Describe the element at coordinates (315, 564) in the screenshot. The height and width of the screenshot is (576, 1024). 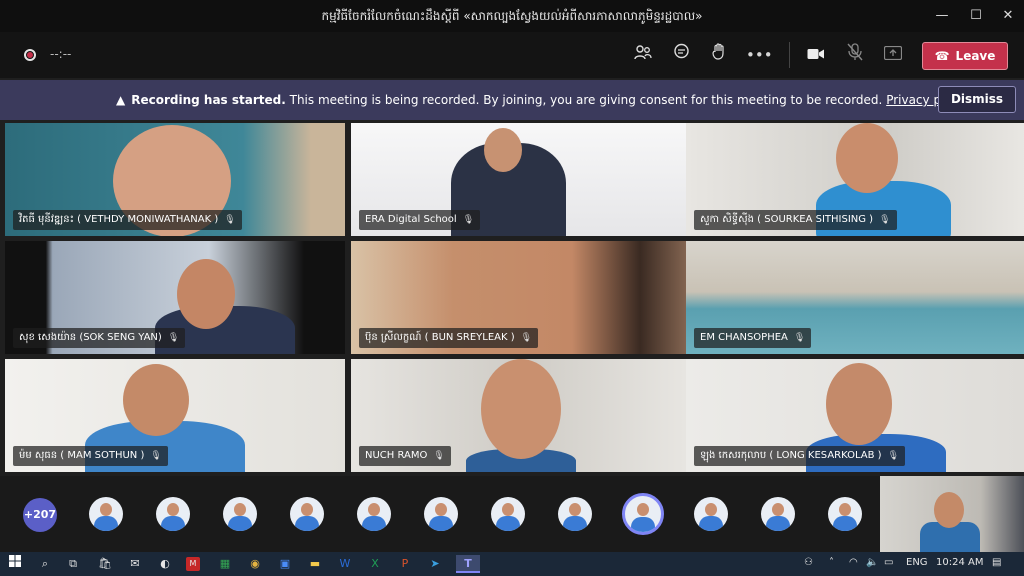
I see `file-explorer-icon: ▬` at that location.